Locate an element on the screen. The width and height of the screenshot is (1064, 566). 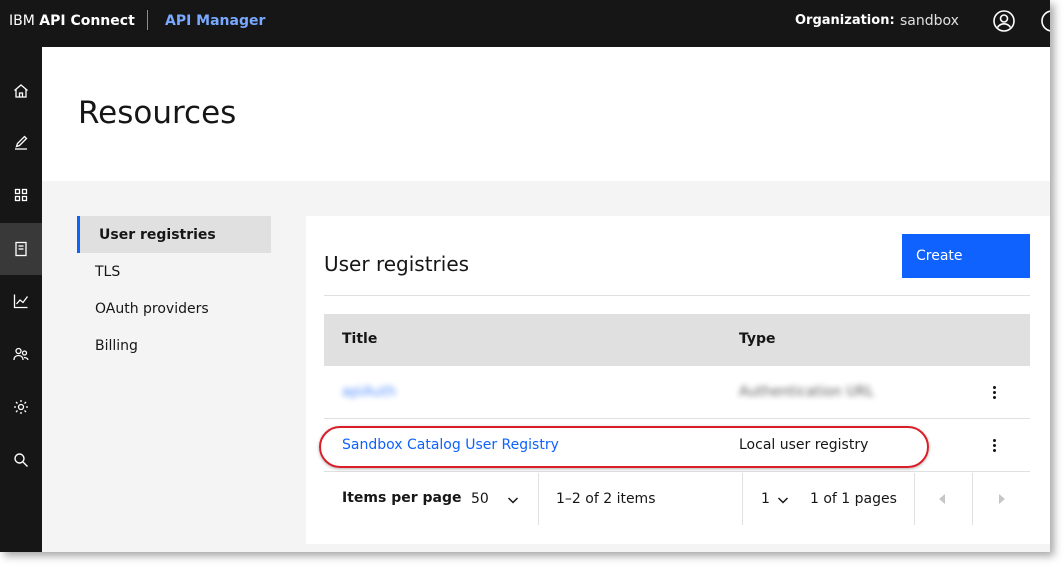
members-icon is located at coordinates (21, 354).